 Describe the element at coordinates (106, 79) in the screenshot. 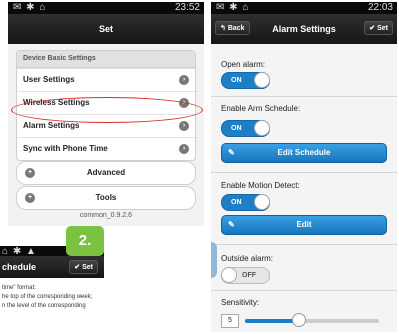

I see `row-user-settings: User Settings ›` at that location.